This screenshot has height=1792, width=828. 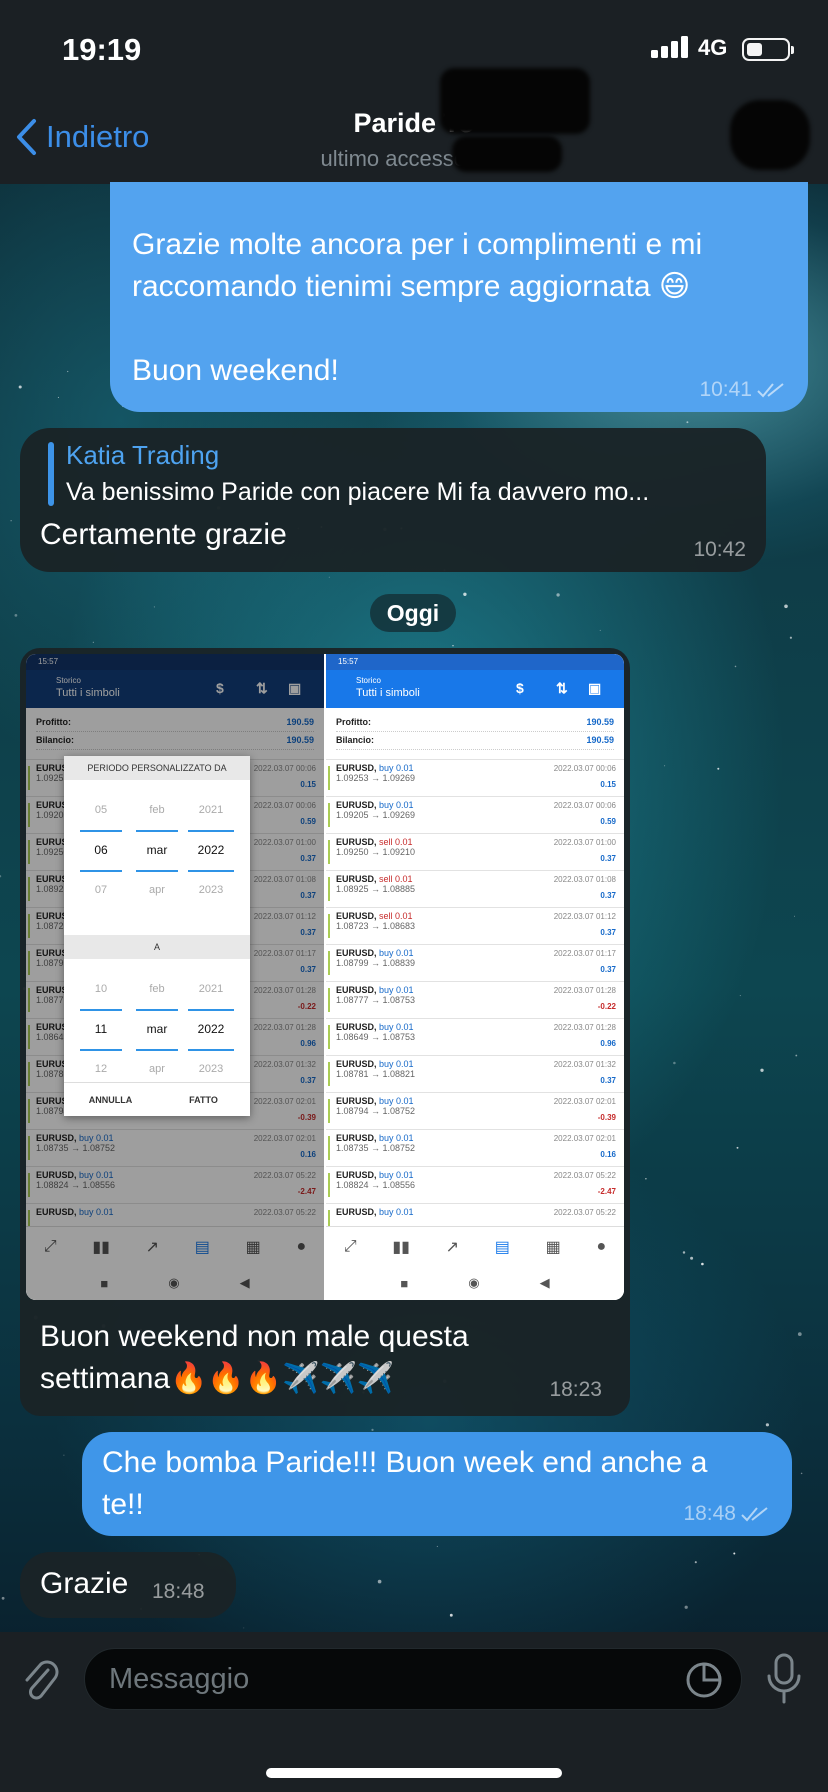 What do you see at coordinates (671, 47) in the screenshot?
I see `signal-icon` at bounding box center [671, 47].